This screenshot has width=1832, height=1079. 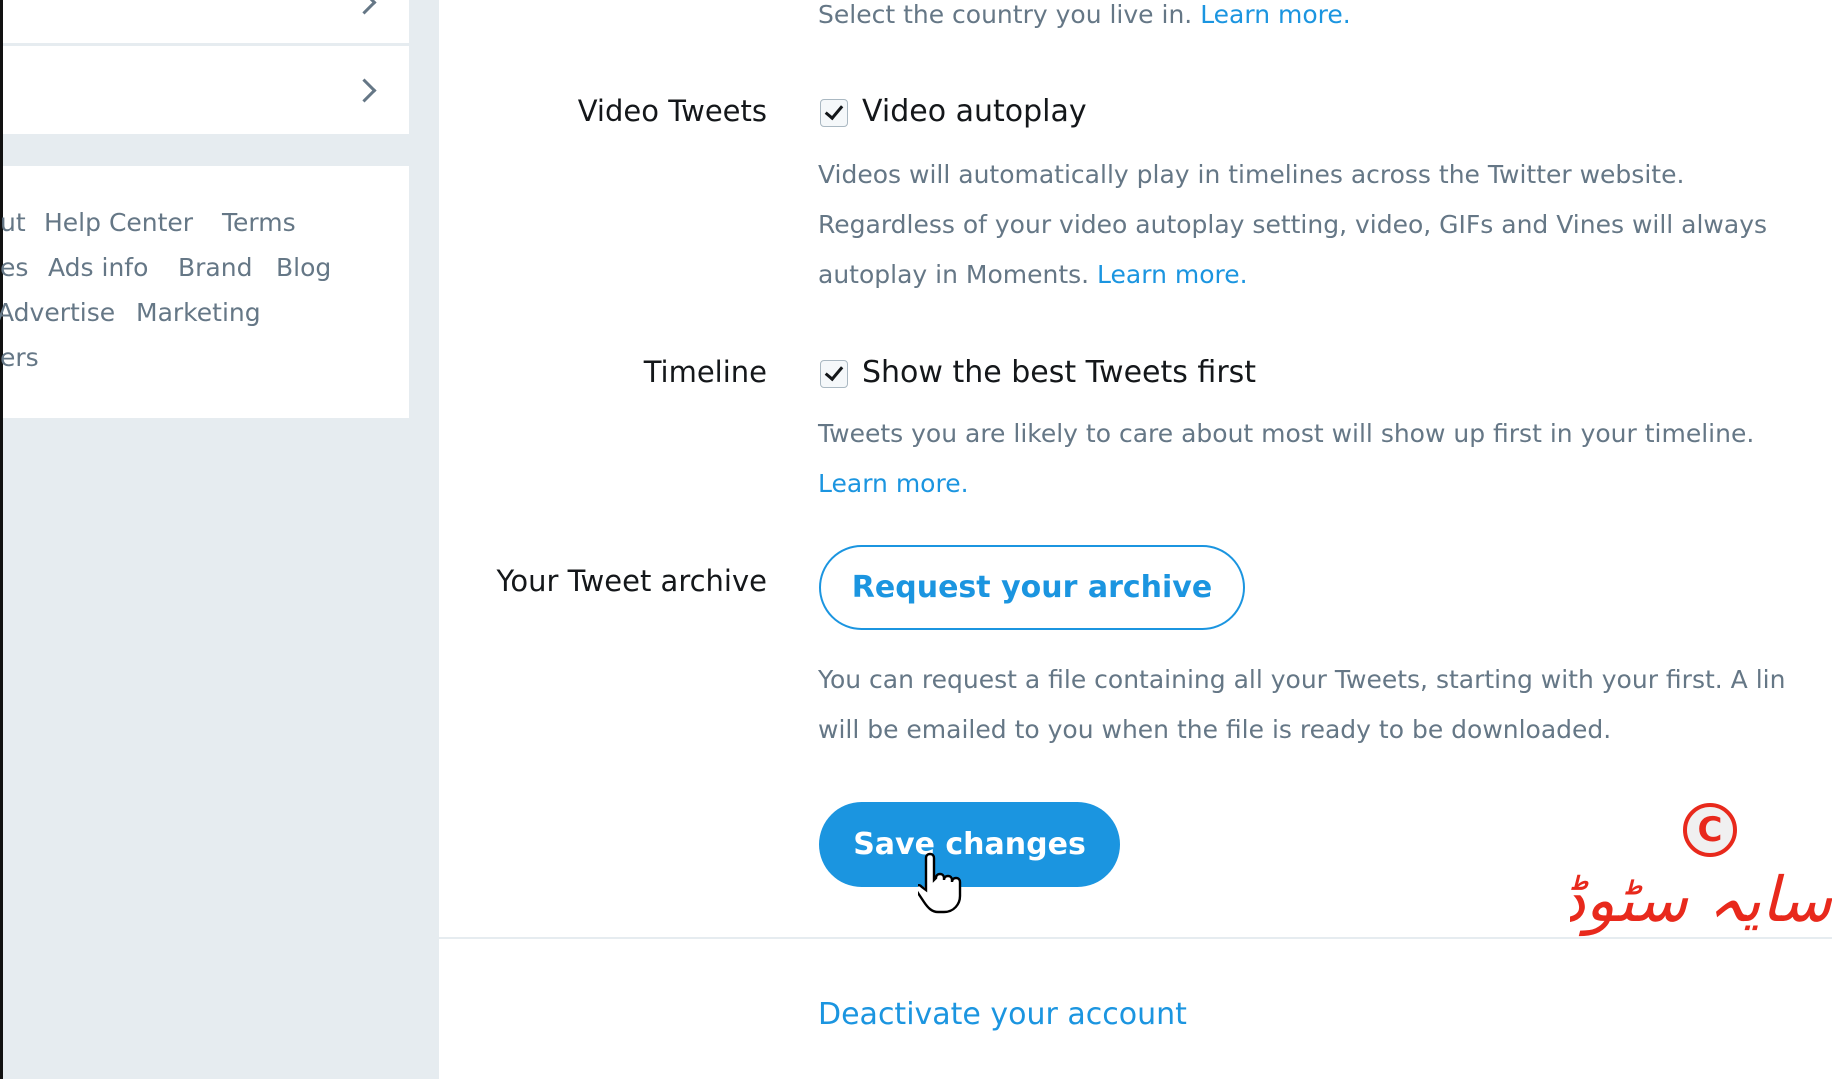 I want to click on footer-link-help-center: Help Center, so click(x=118, y=222).